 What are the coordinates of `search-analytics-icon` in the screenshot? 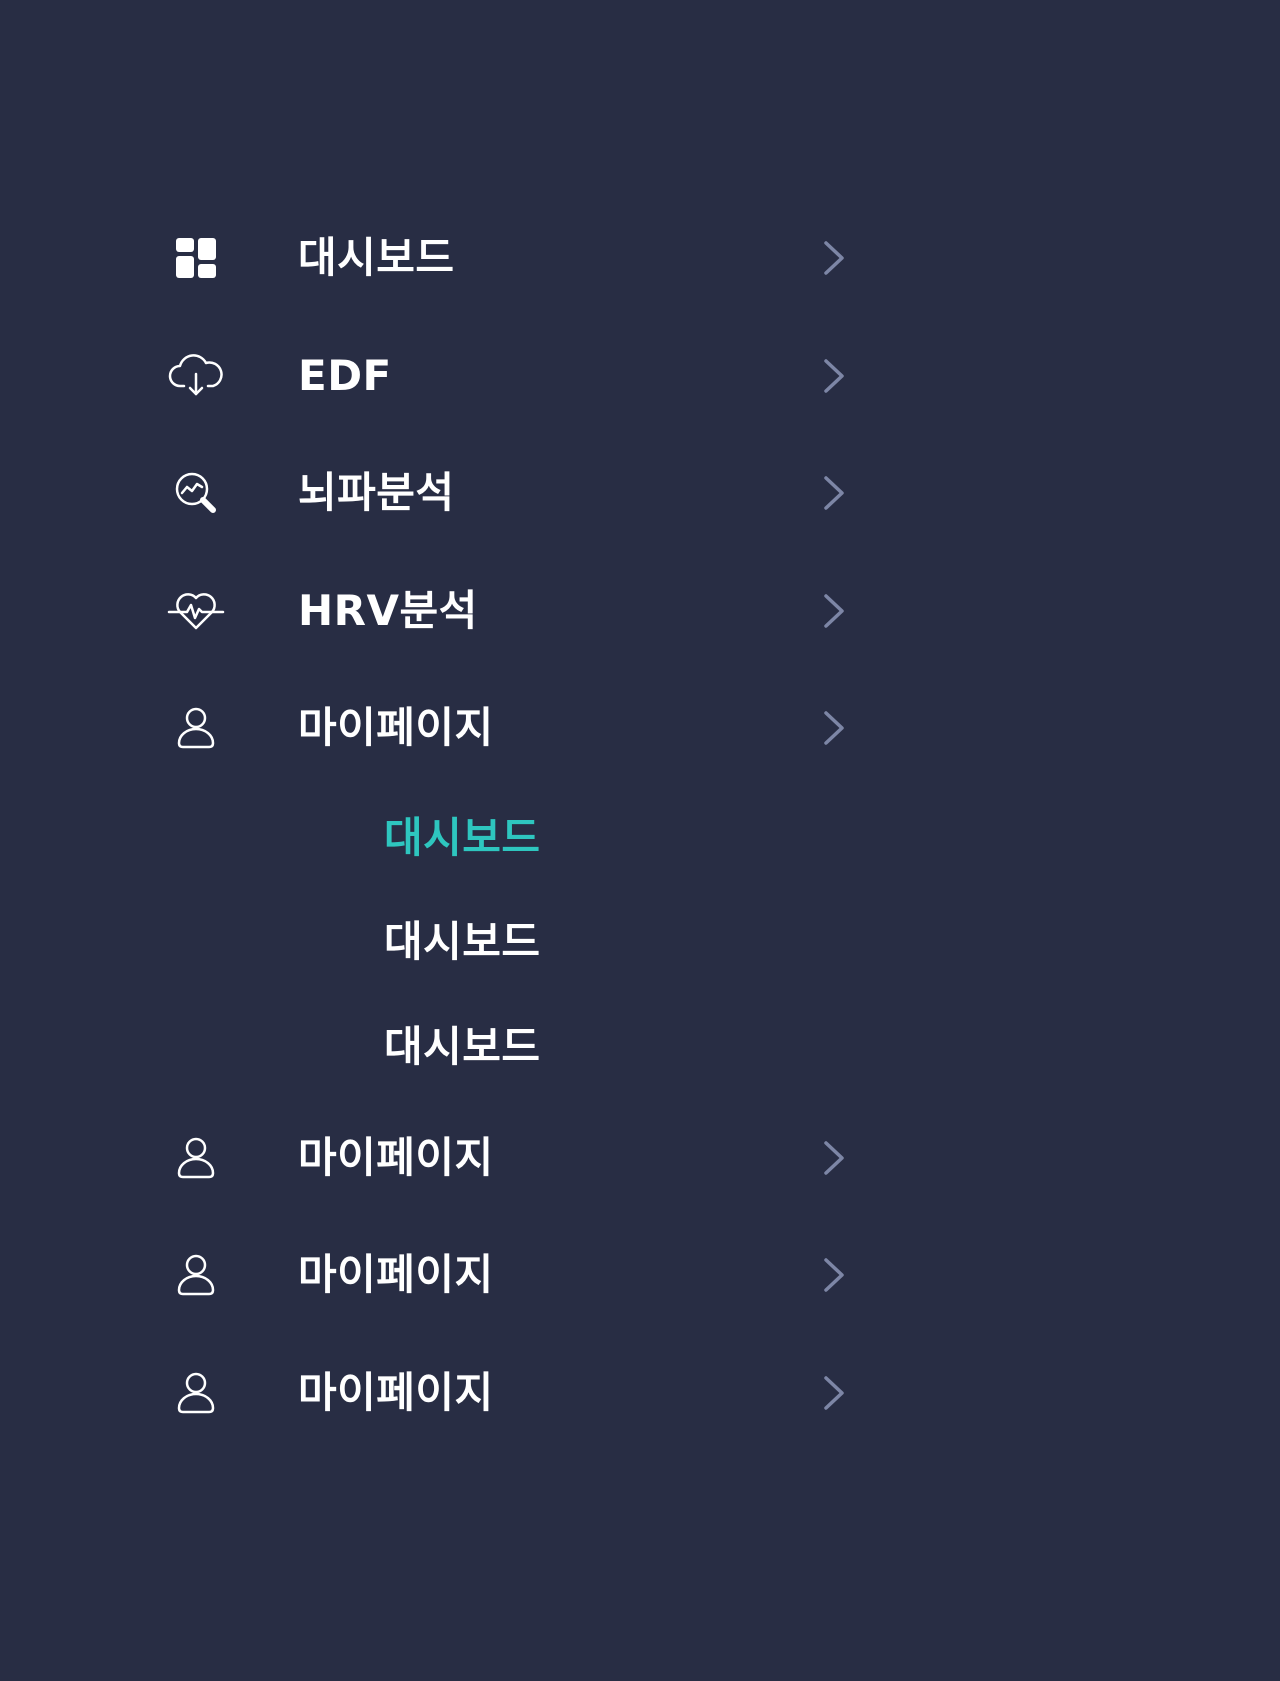 It's located at (196, 493).